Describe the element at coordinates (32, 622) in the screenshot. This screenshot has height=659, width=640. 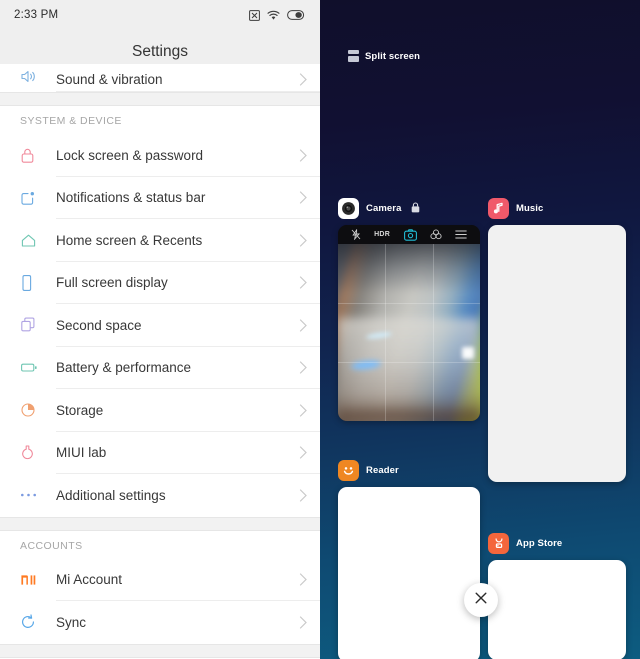
I see `sync-icon` at that location.